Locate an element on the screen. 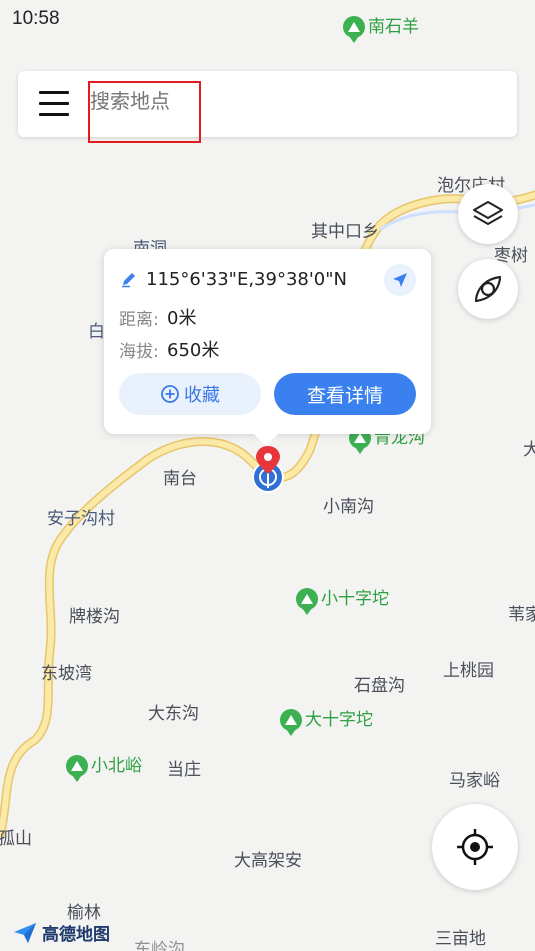 The height and width of the screenshot is (951, 535). map-label: 大高架安 is located at coordinates (268, 861).